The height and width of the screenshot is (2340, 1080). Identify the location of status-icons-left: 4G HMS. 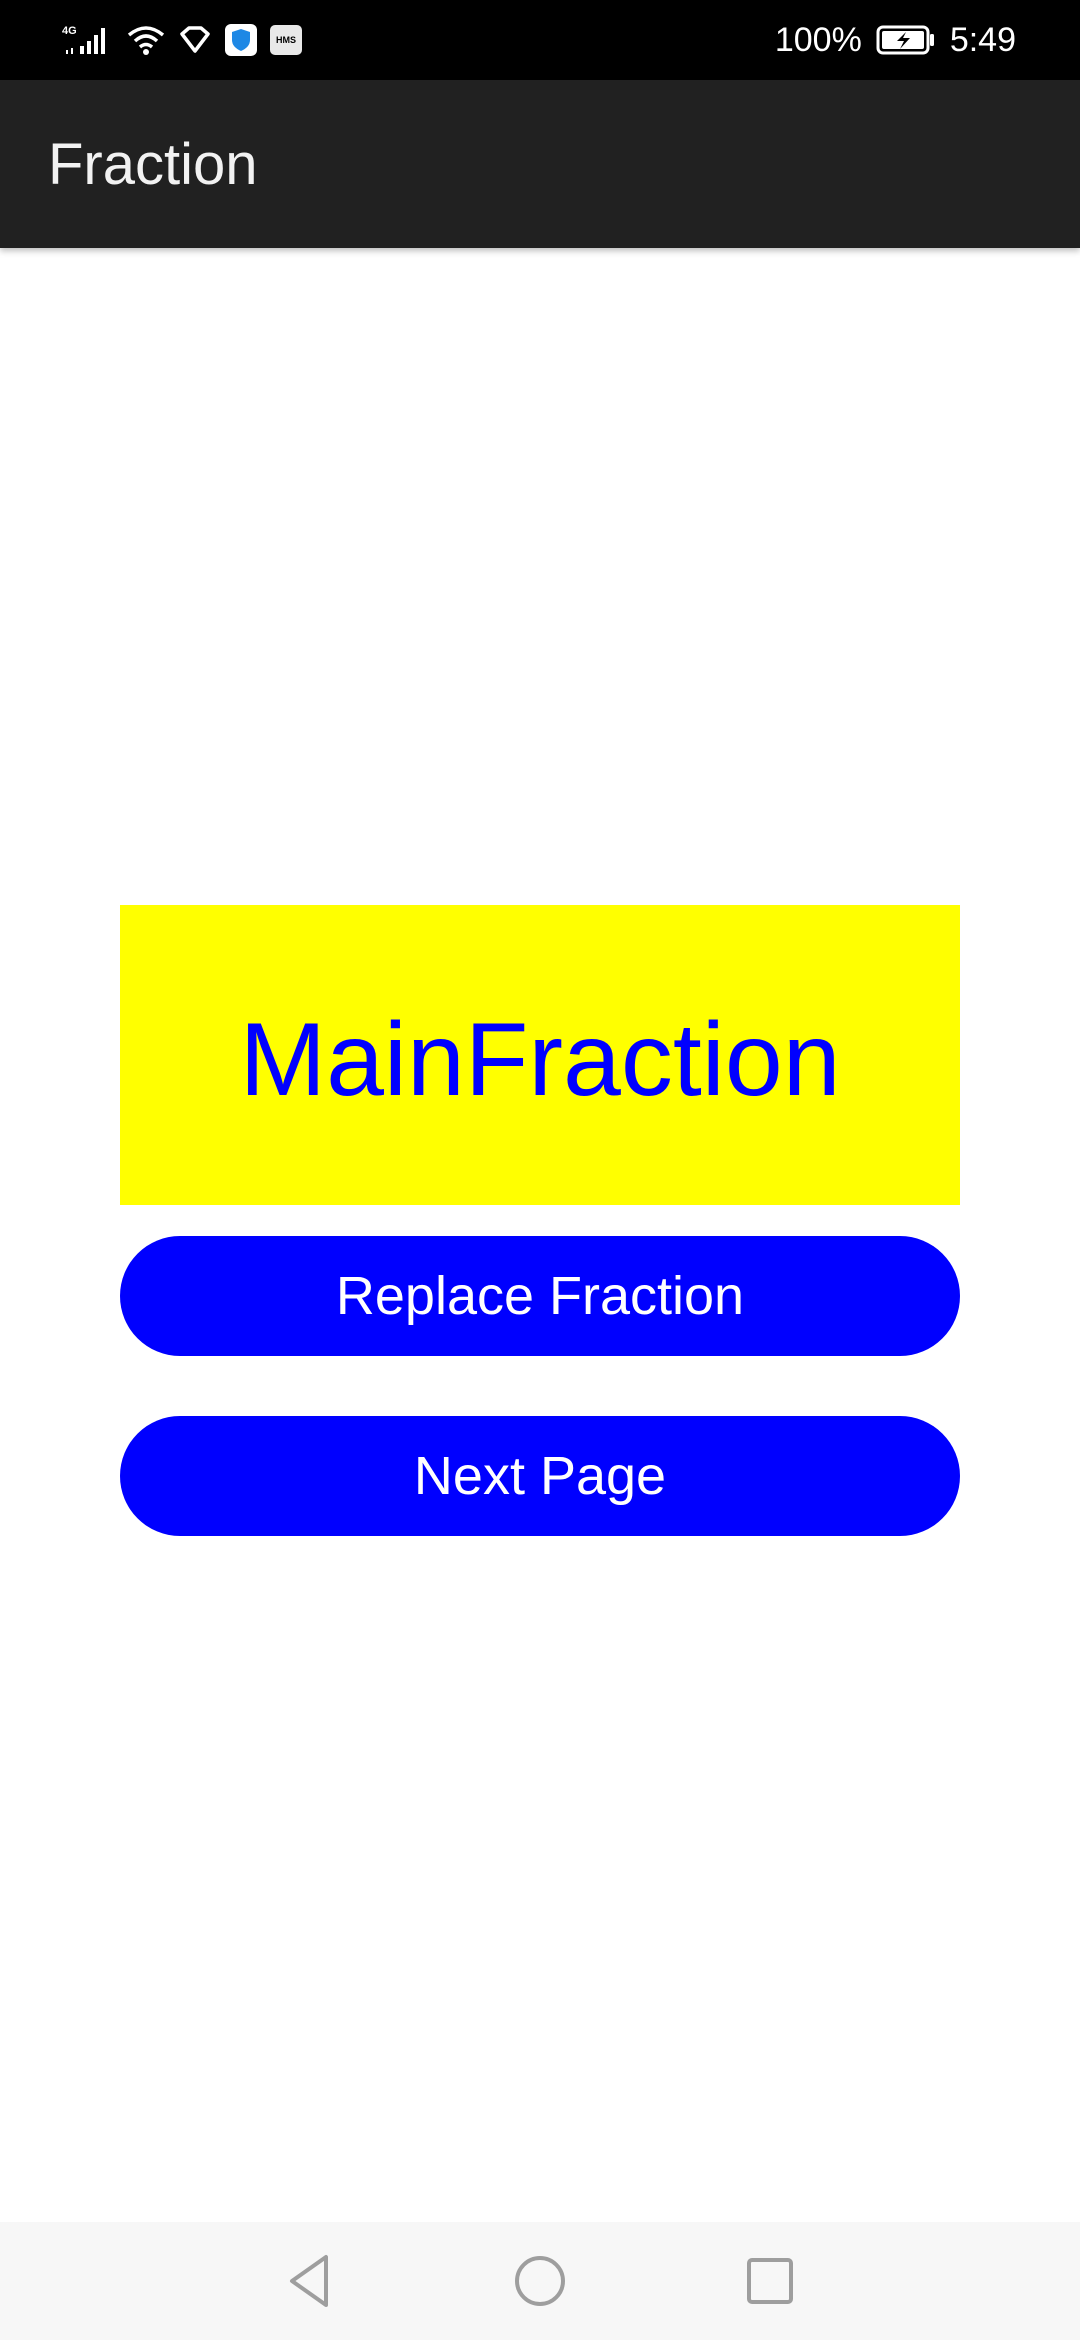
(182, 40).